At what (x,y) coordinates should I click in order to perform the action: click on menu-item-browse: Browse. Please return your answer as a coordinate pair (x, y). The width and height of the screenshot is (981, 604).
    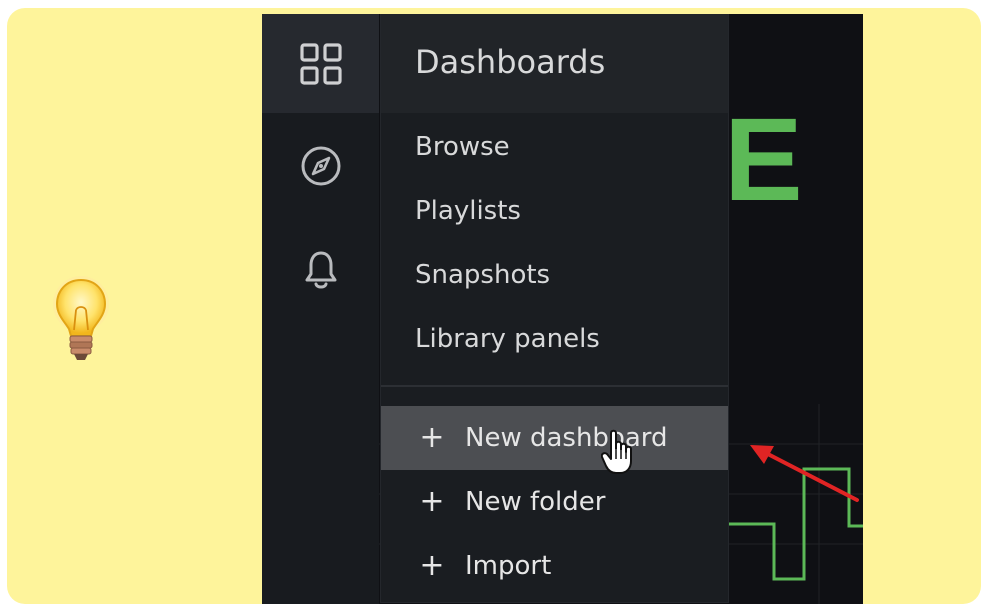
    Looking at the image, I should click on (462, 147).